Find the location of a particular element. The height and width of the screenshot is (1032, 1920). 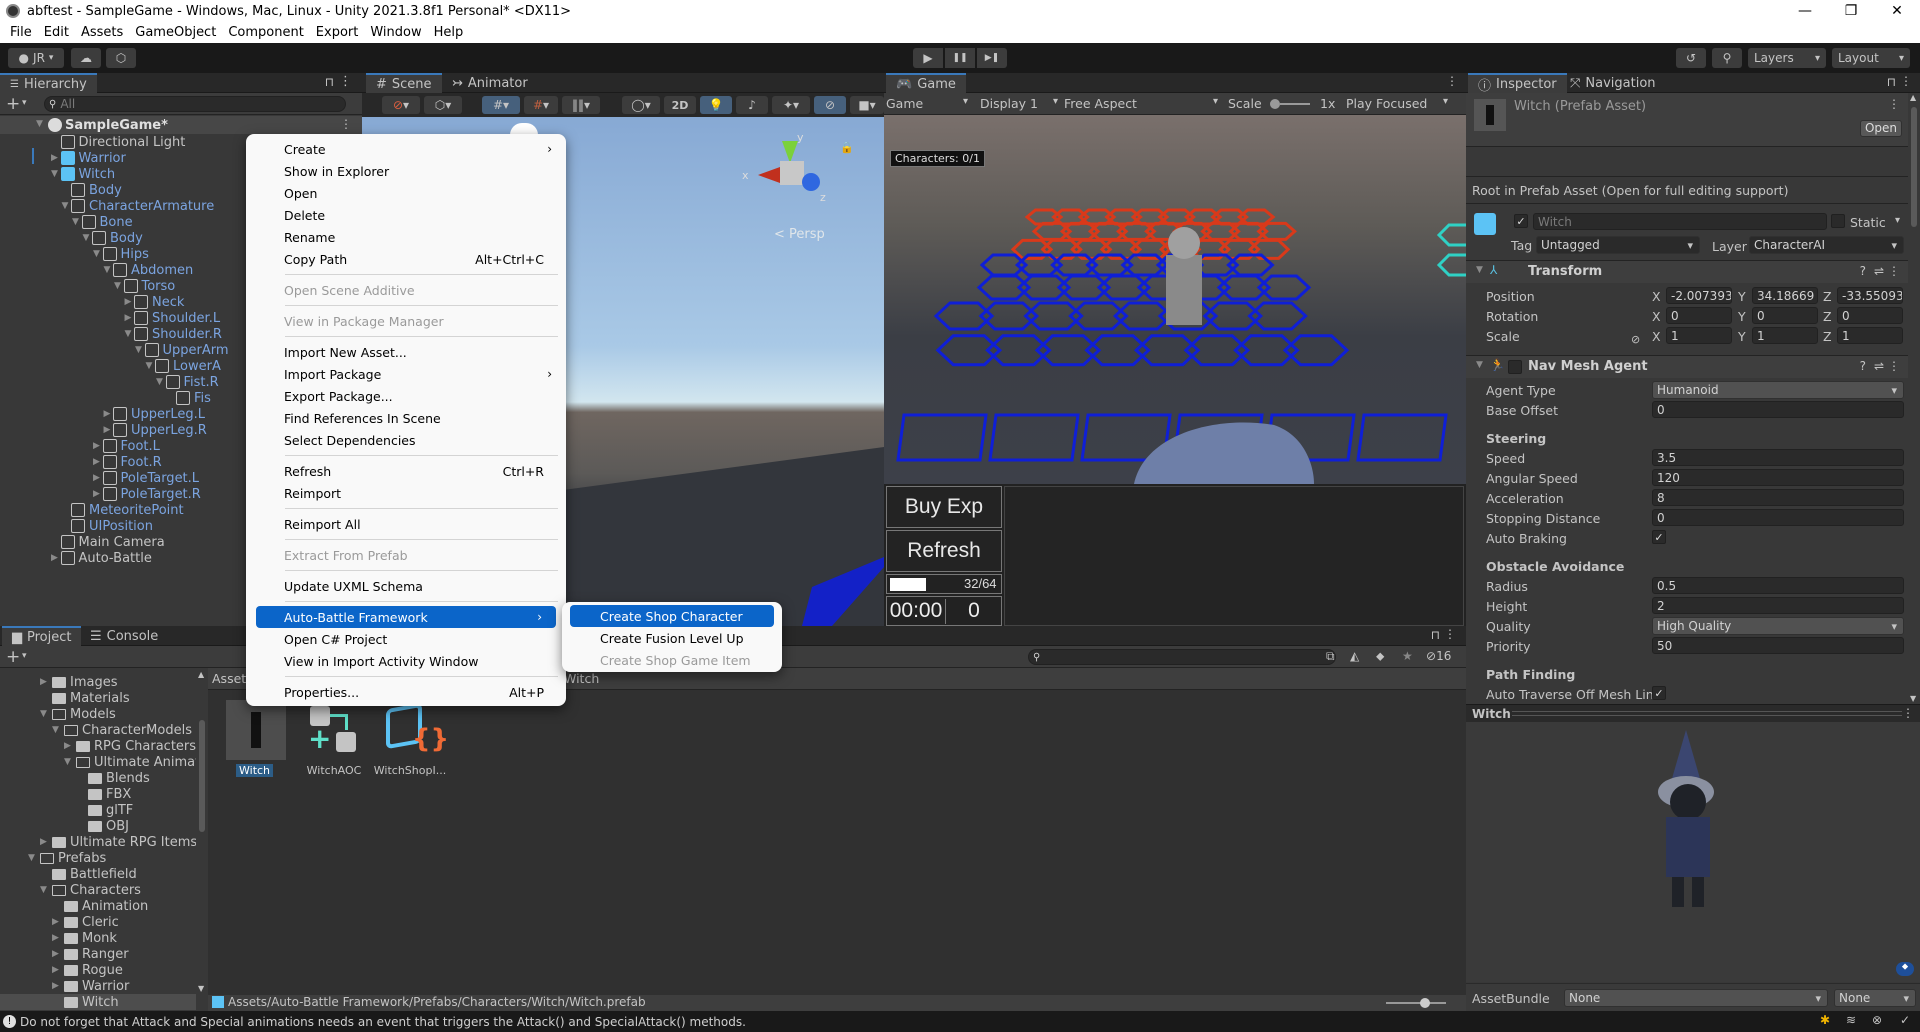

camera-dropdown: ■ ▾ is located at coordinates (867, 105).